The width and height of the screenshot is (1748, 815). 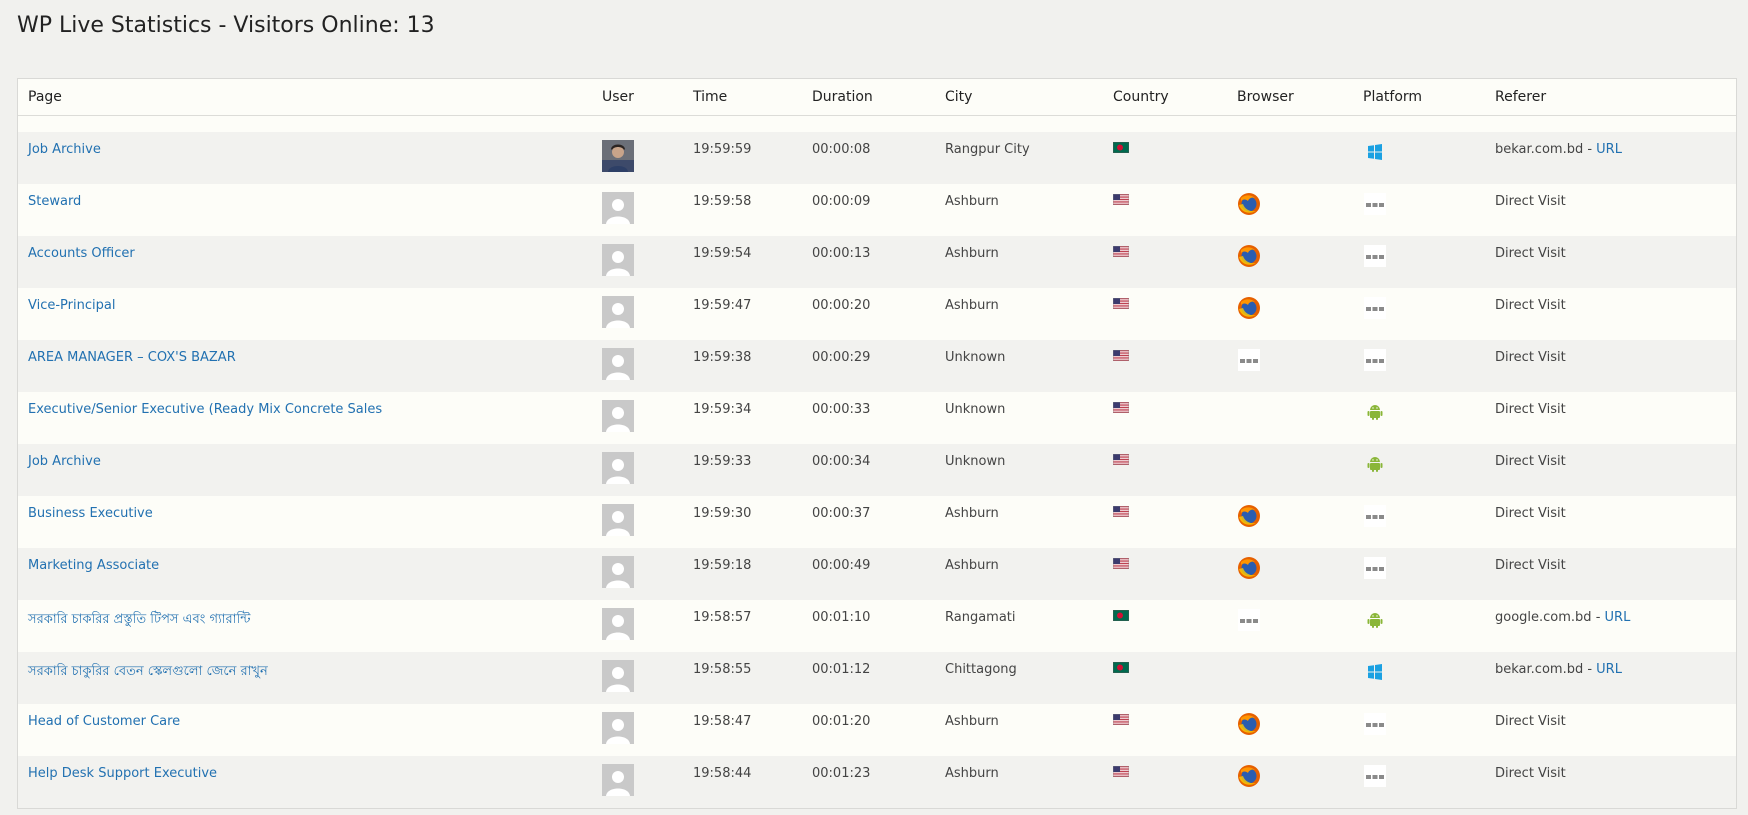 What do you see at coordinates (742, 262) in the screenshot?
I see `time-cell: 19:59:54` at bounding box center [742, 262].